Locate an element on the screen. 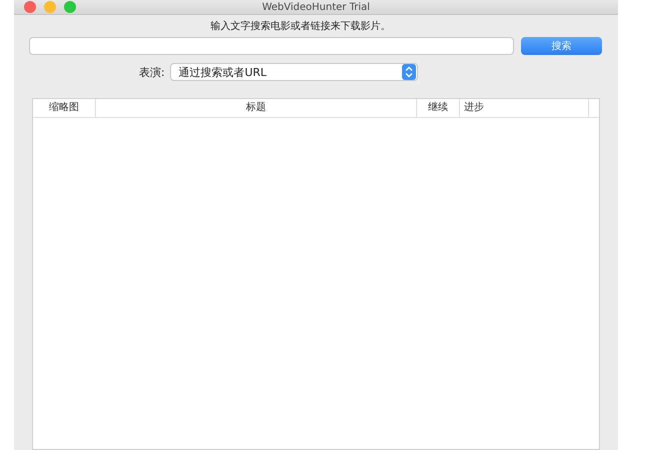  mode-label: 表演: is located at coordinates (152, 72).